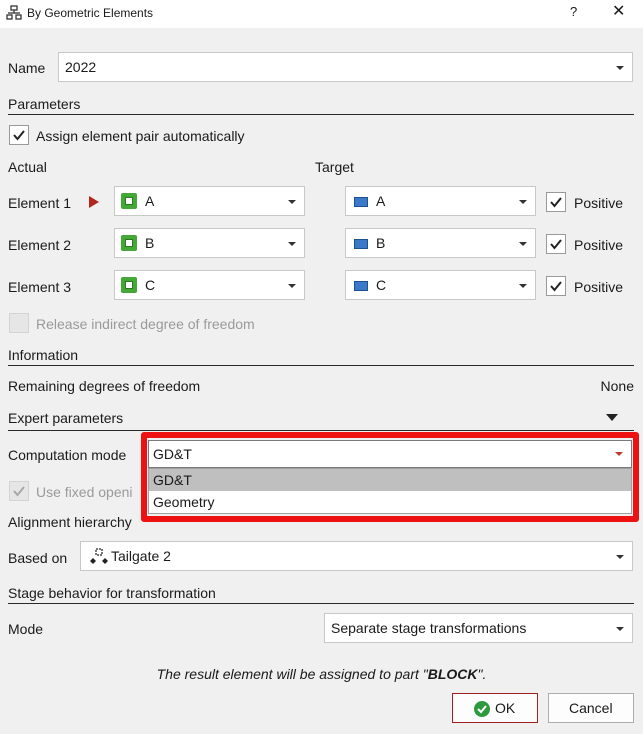  What do you see at coordinates (145, 324) in the screenshot?
I see `release-indirect-label: Release indirect degree of freedom` at bounding box center [145, 324].